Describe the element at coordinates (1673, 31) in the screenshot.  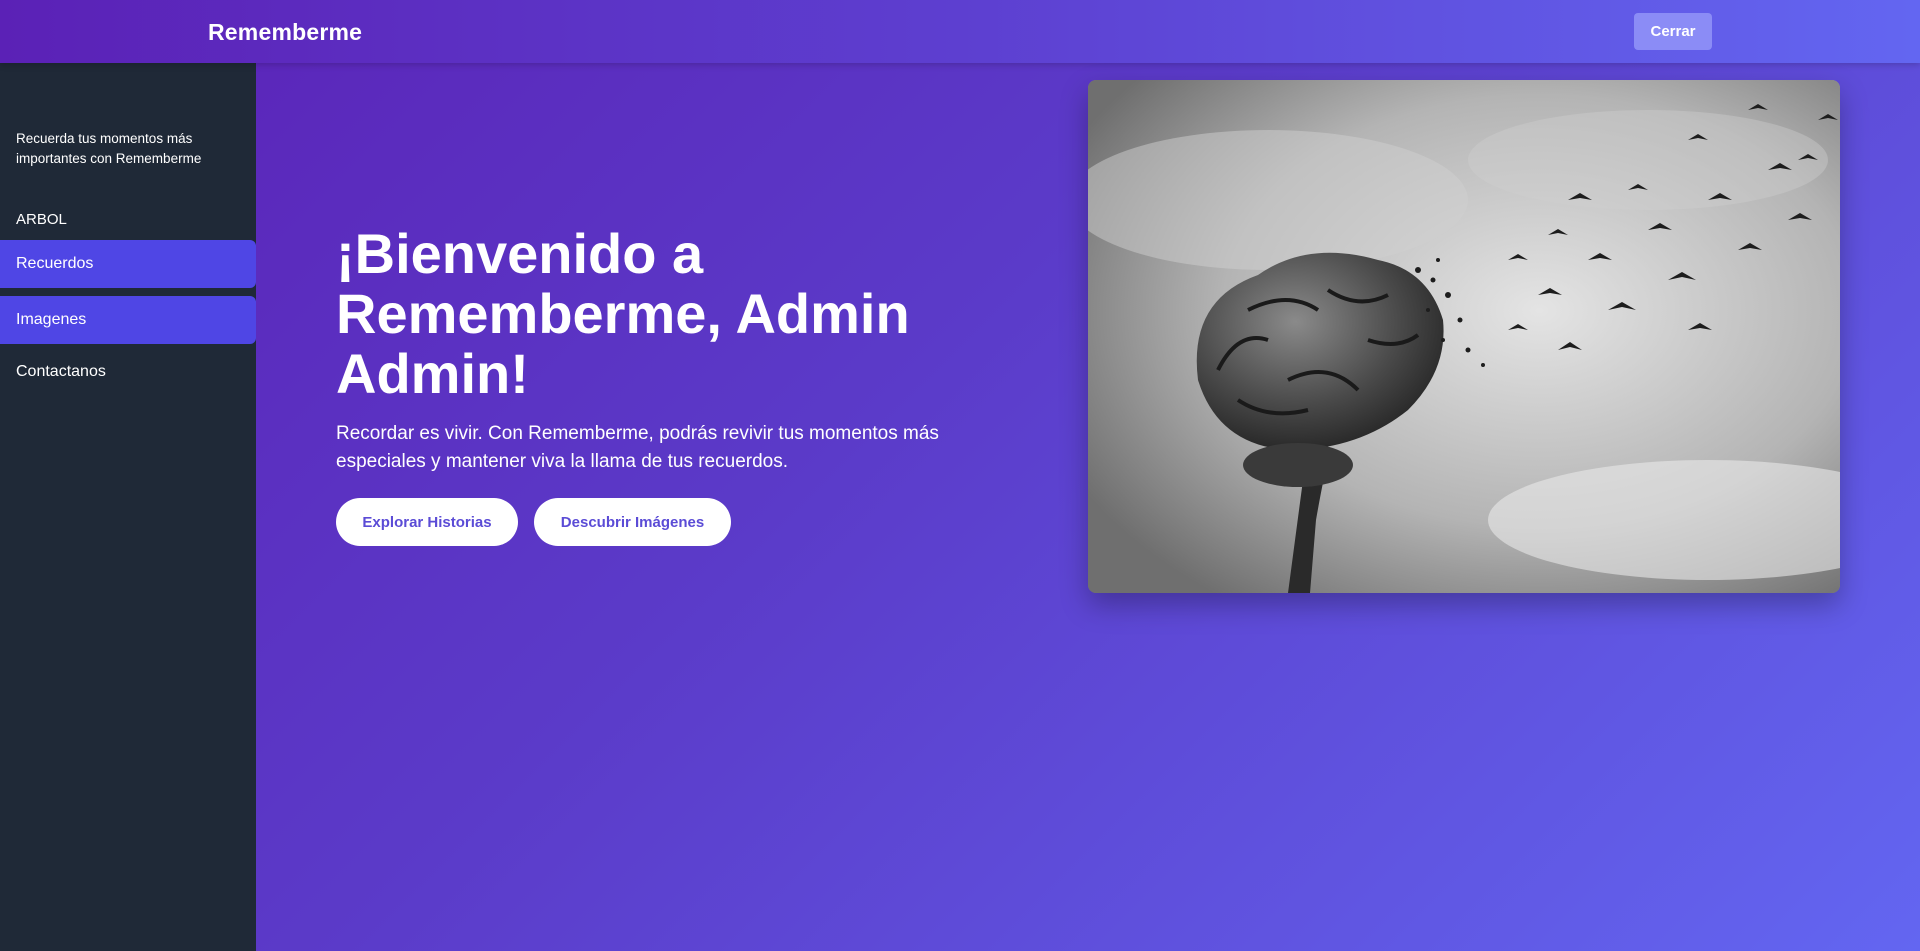
I see `close-button: Cerrar` at that location.